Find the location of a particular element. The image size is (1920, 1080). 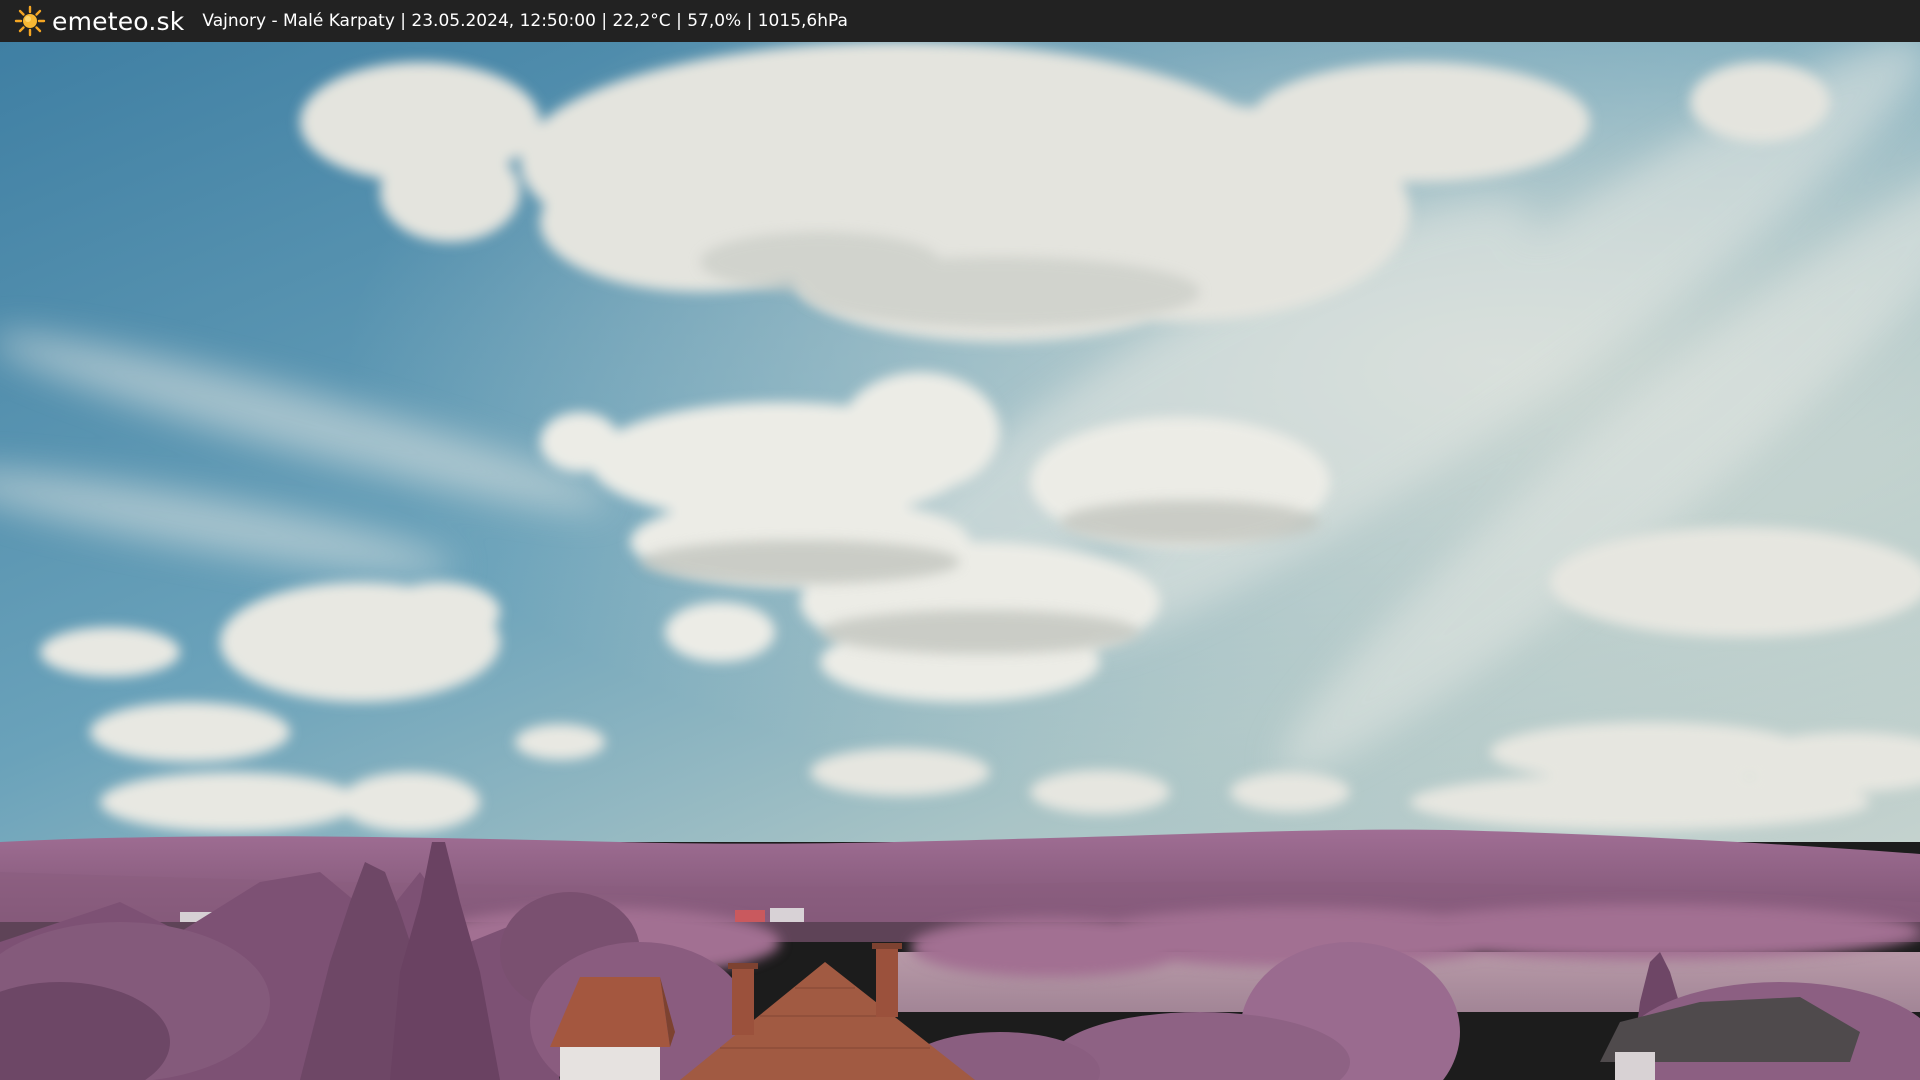

brand-name: emeteo.sk is located at coordinates (118, 21).